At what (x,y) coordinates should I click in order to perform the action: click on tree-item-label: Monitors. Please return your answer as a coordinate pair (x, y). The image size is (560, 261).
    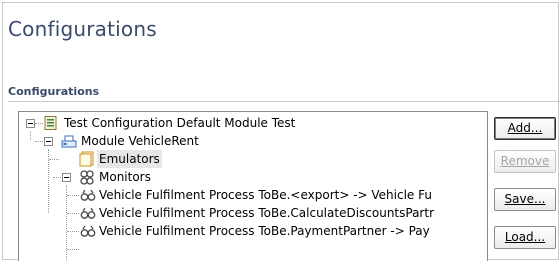
    Looking at the image, I should click on (125, 177).